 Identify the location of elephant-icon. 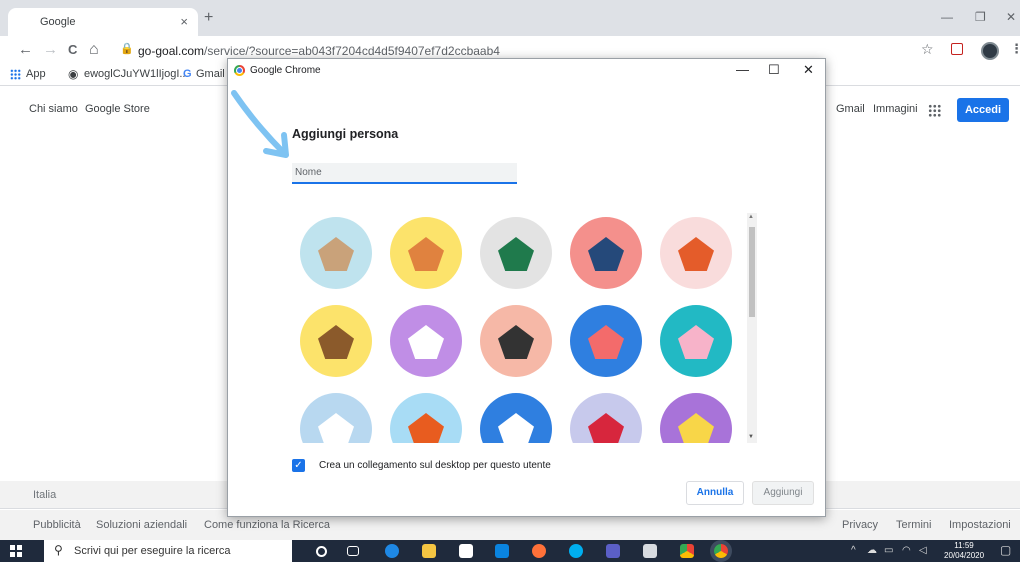
(606, 254).